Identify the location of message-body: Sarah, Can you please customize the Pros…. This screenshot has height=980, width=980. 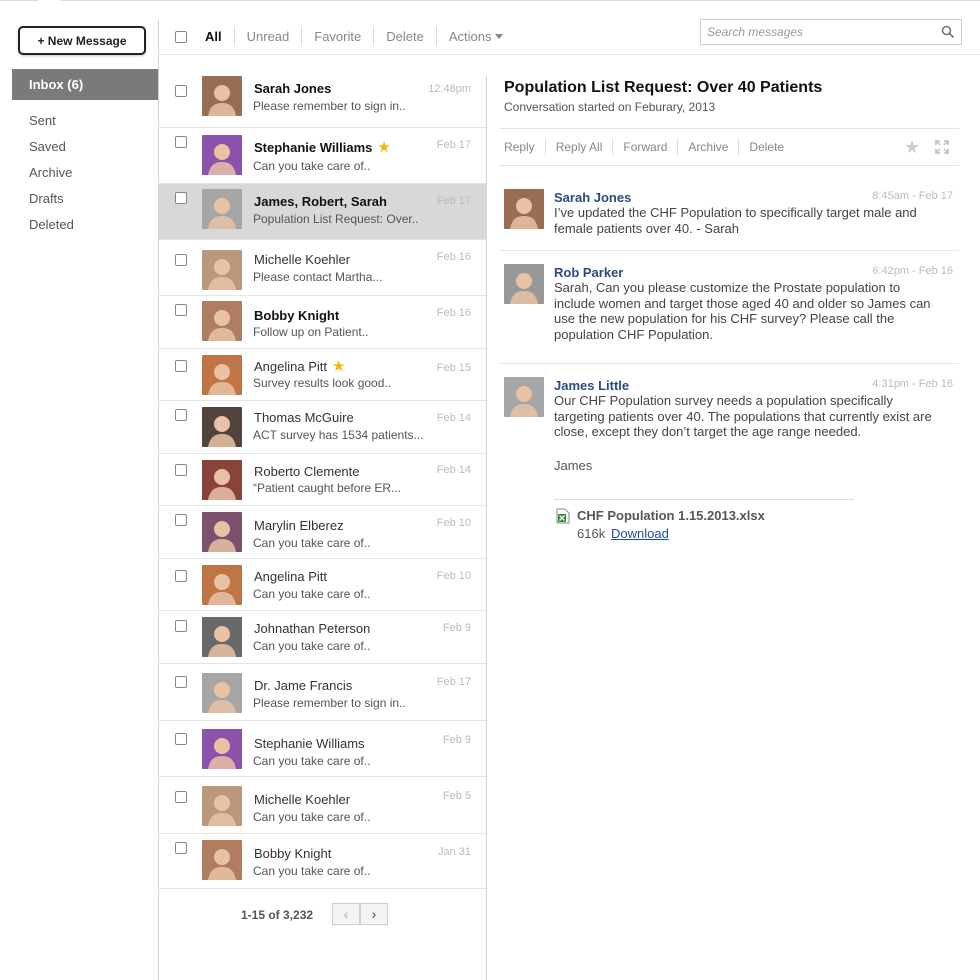
(742, 311).